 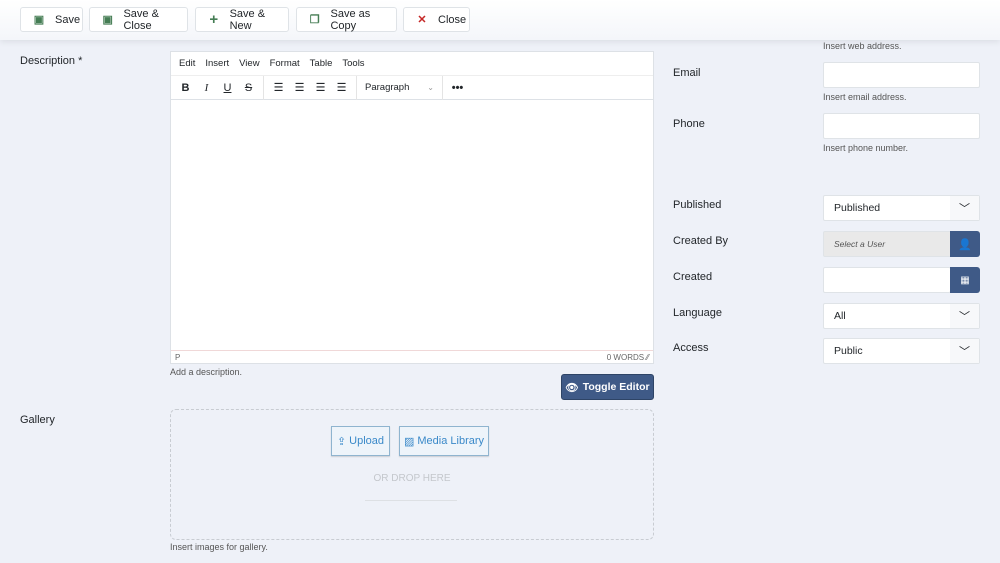 I want to click on created-by-field: Select a User, so click(x=887, y=244).